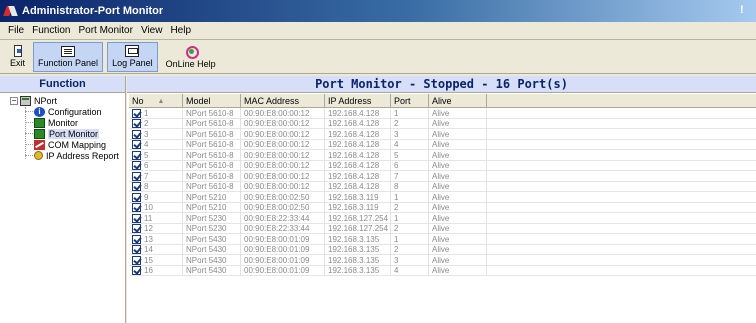 The image size is (756, 323). What do you see at coordinates (354, 155) in the screenshot?
I see `cell-text: 192.168.4.128` at bounding box center [354, 155].